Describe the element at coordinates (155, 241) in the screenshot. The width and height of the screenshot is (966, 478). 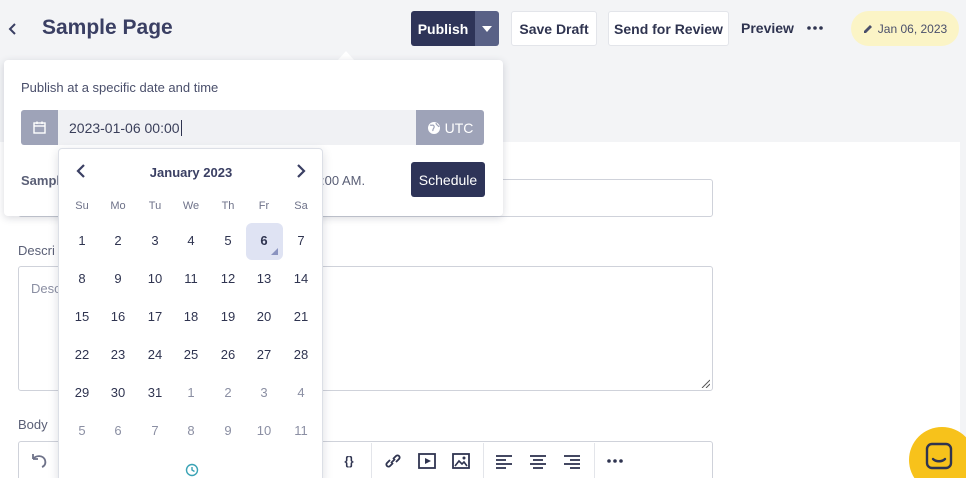
I see `calendar-day: 3` at that location.